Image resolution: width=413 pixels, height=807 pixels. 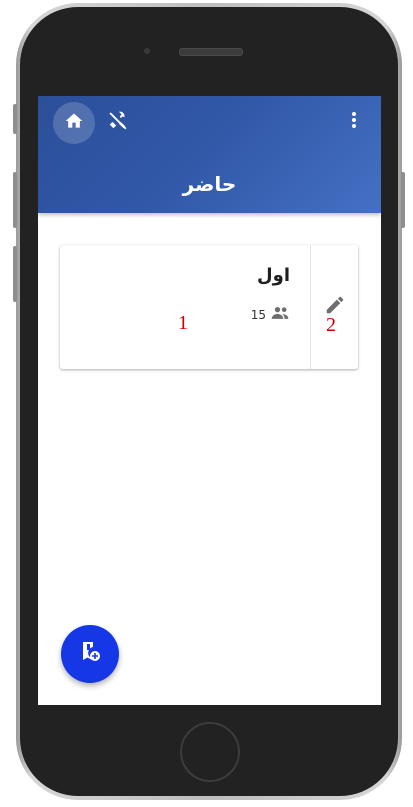 What do you see at coordinates (15, 274) in the screenshot?
I see `phone-volume-down` at bounding box center [15, 274].